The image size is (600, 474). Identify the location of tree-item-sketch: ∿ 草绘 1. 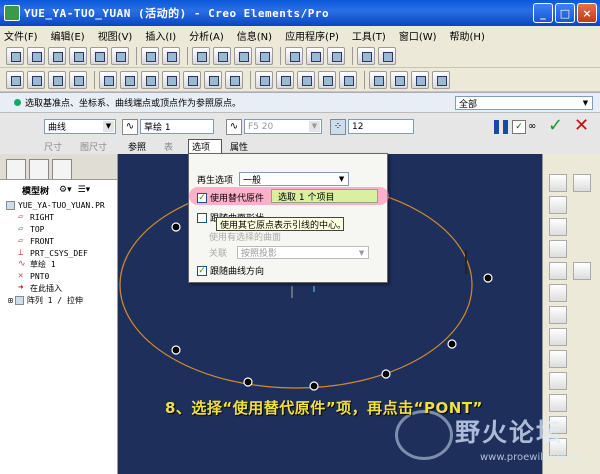
(61, 265).